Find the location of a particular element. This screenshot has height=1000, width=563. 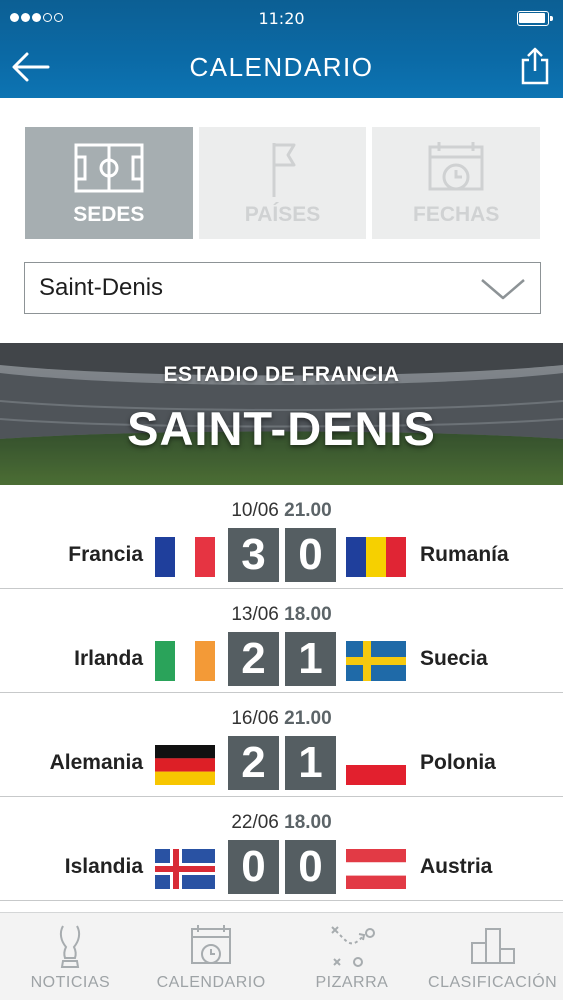

share-icon is located at coordinates (535, 66).